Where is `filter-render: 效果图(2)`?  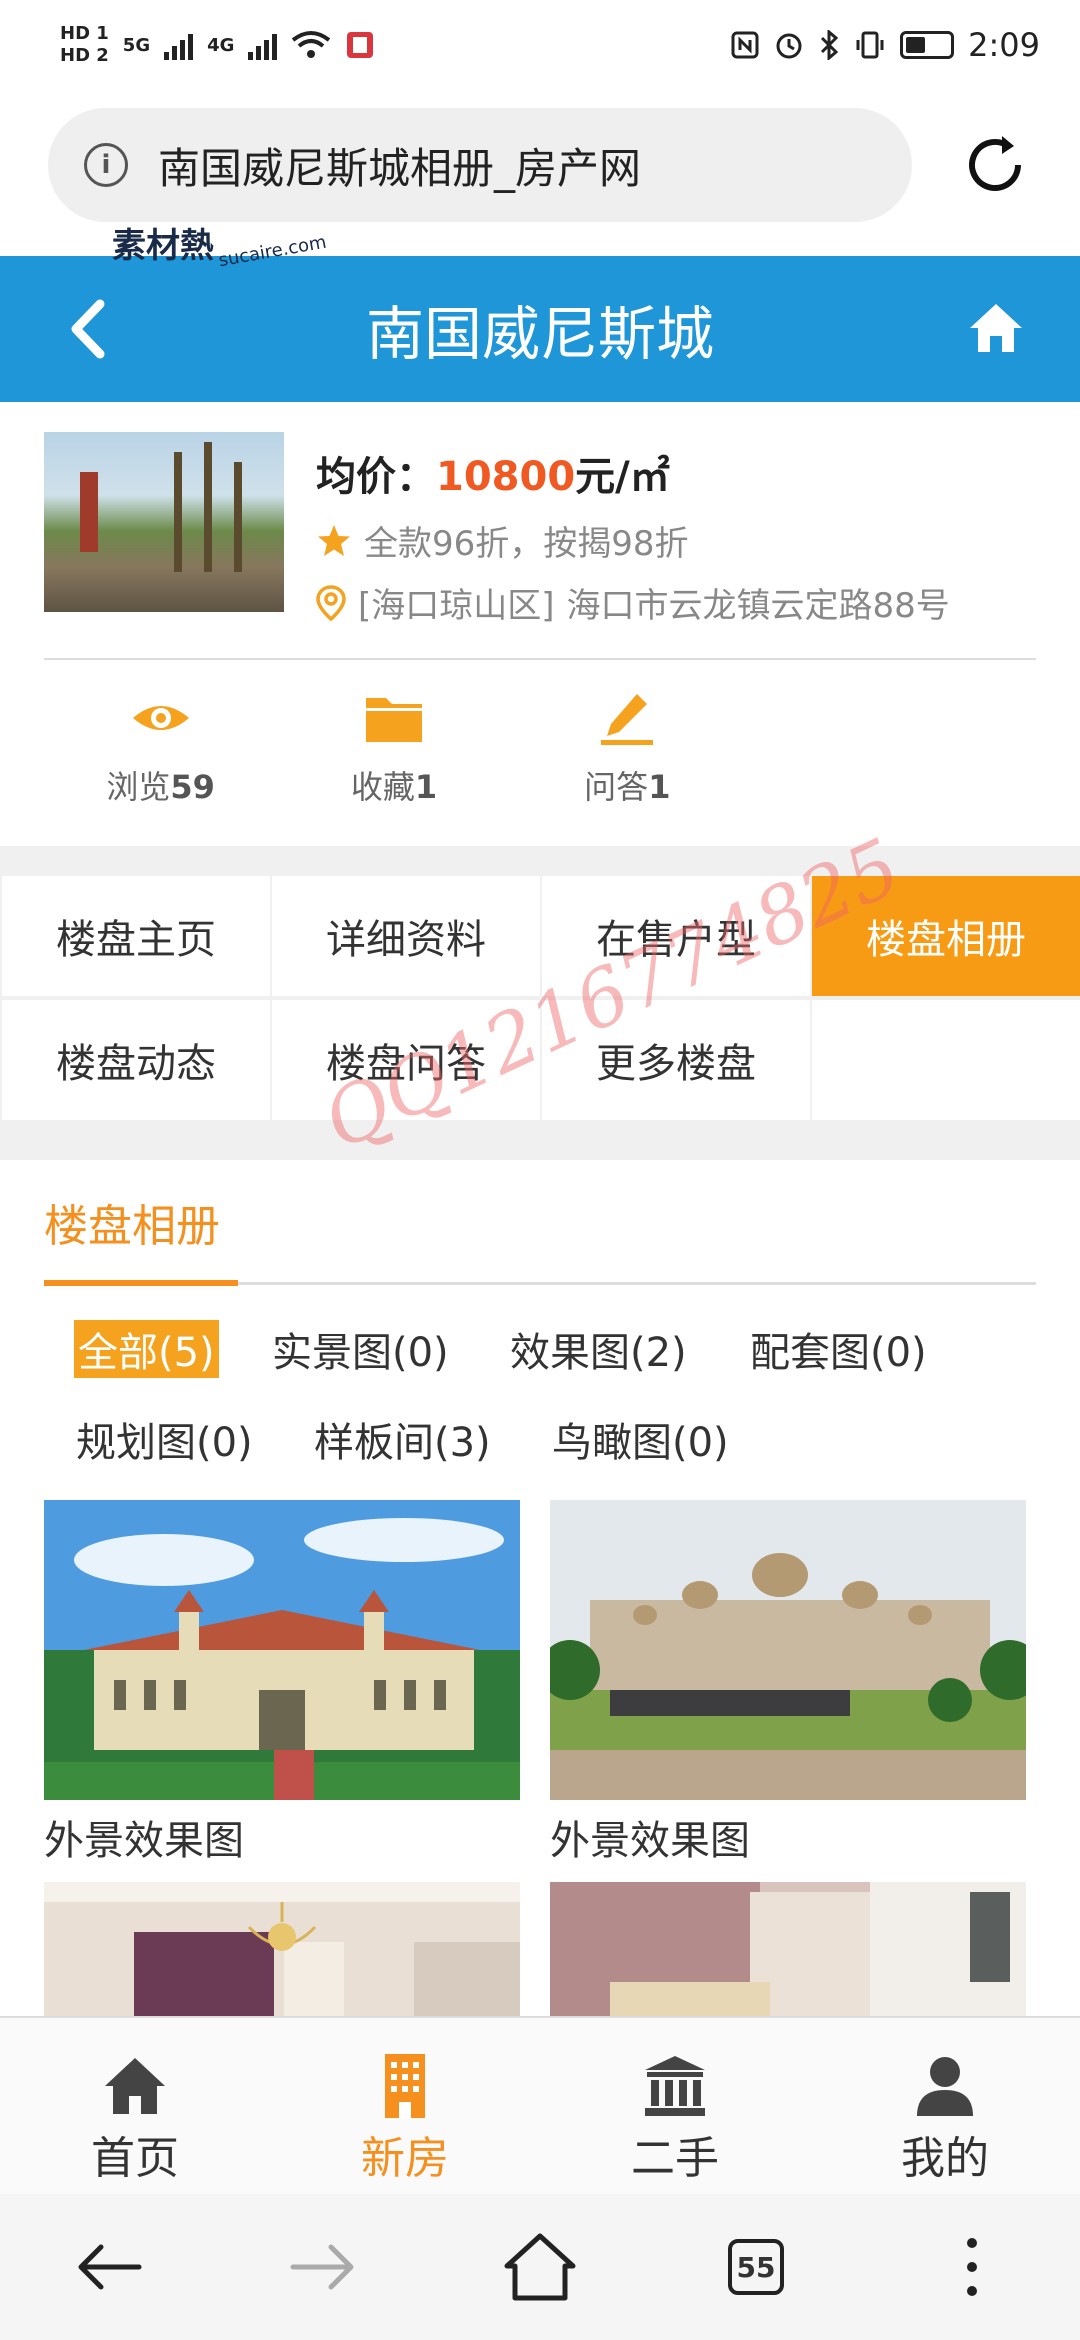
filter-render: 效果图(2) is located at coordinates (598, 1349).